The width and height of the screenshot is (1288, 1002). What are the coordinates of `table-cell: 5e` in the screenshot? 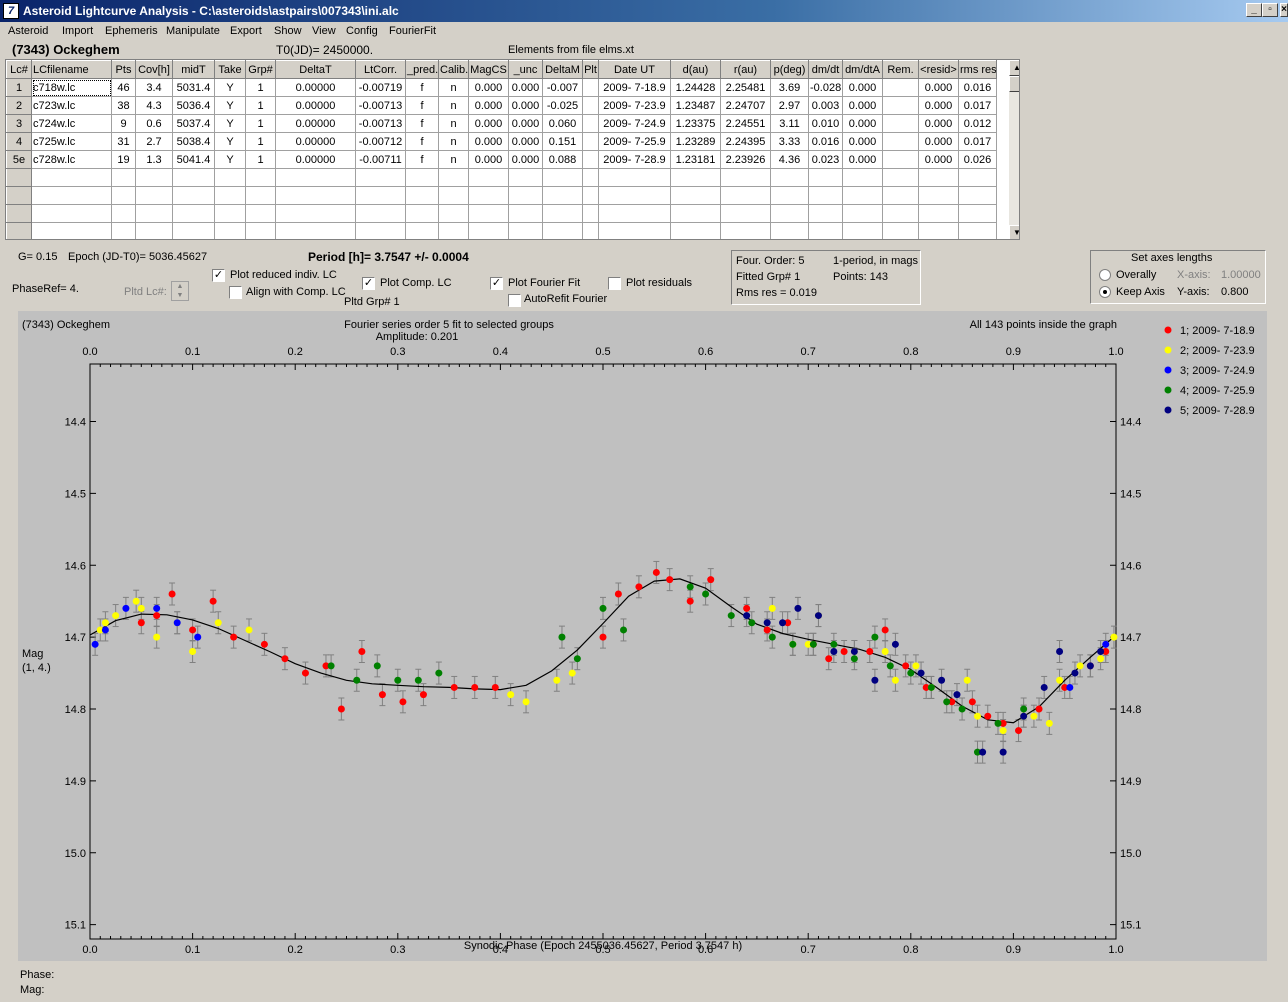 It's located at (19, 159).